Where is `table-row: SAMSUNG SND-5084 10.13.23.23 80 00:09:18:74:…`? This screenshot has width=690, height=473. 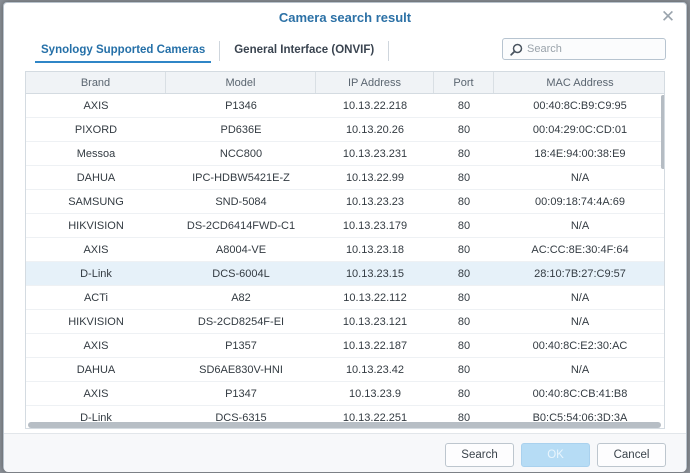 table-row: SAMSUNG SND-5084 10.13.23.23 80 00:09:18:74:… is located at coordinates (345, 202).